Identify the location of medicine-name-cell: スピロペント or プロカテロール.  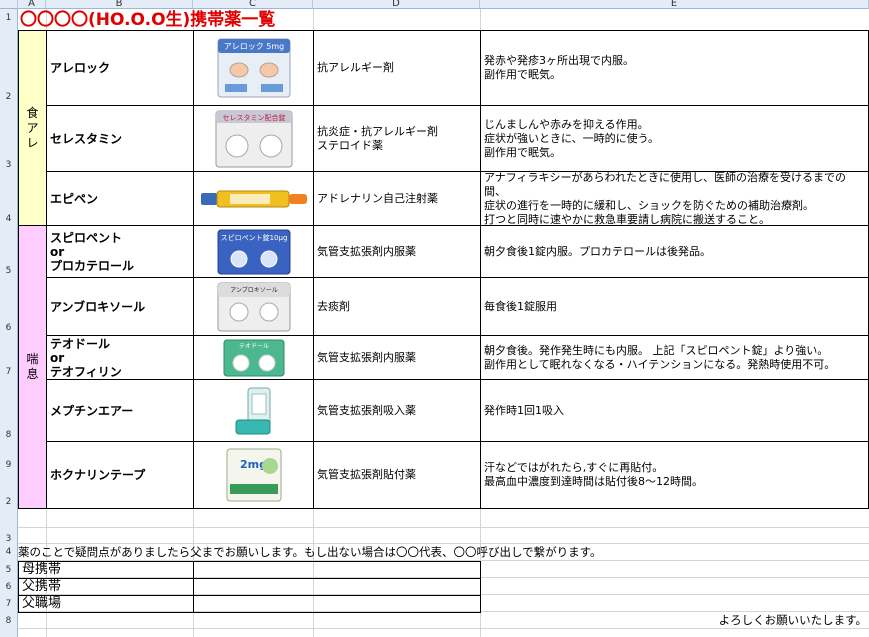
(120, 251).